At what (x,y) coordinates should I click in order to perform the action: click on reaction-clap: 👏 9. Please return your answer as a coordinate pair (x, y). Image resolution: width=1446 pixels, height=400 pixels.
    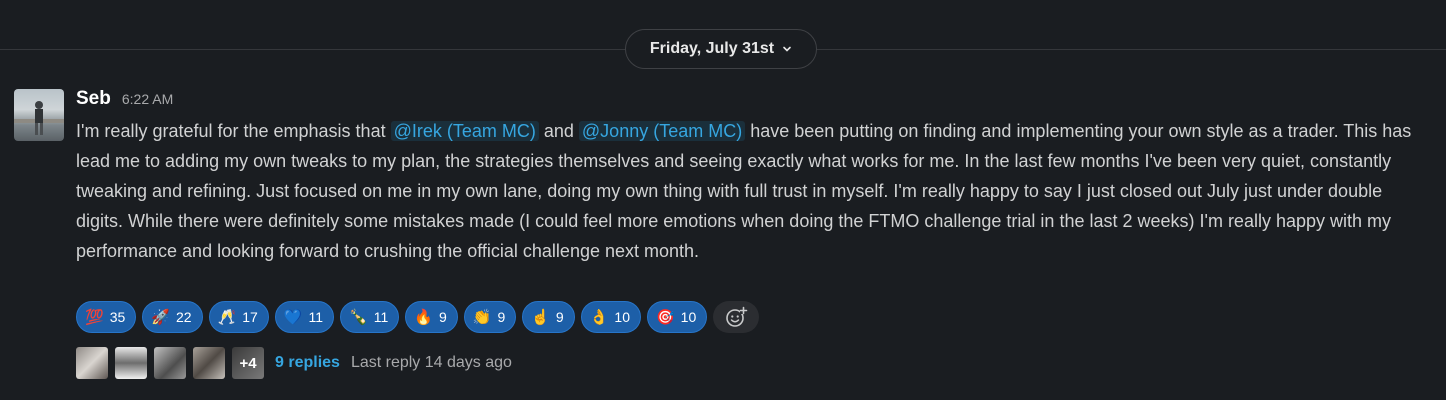
    Looking at the image, I should click on (490, 317).